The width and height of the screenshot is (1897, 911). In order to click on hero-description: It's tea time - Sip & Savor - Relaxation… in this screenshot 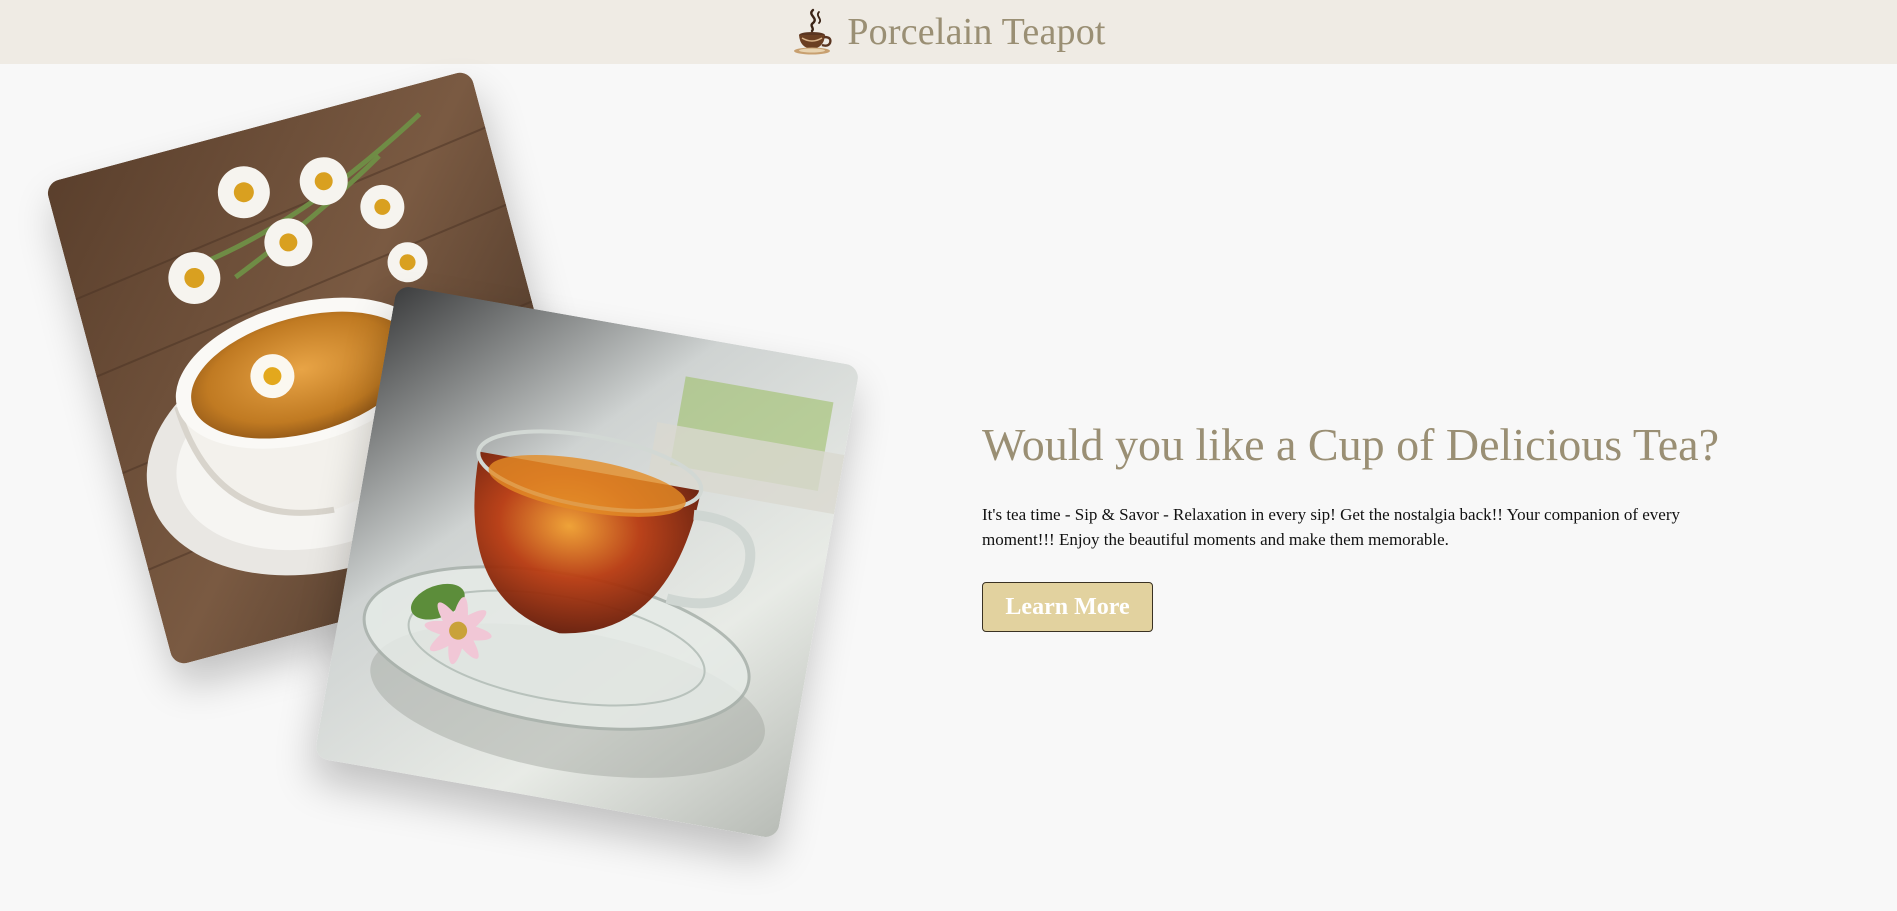, I will do `click(1331, 527)`.